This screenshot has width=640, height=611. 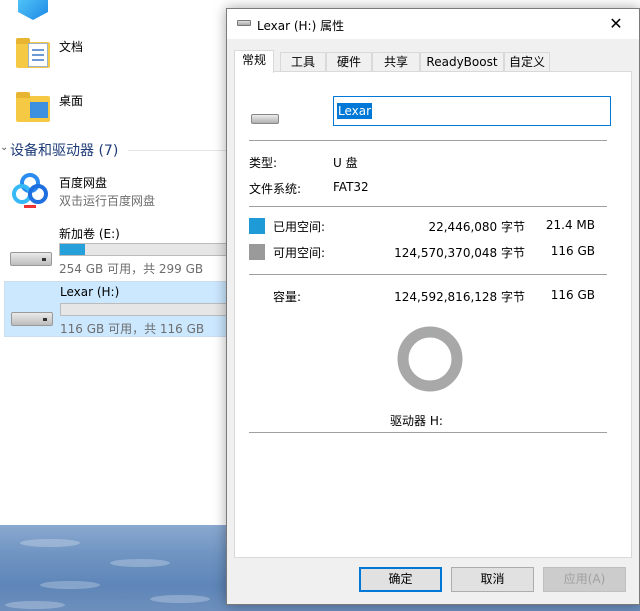 What do you see at coordinates (71, 46) in the screenshot?
I see `folder-label-documents: 文档` at bounding box center [71, 46].